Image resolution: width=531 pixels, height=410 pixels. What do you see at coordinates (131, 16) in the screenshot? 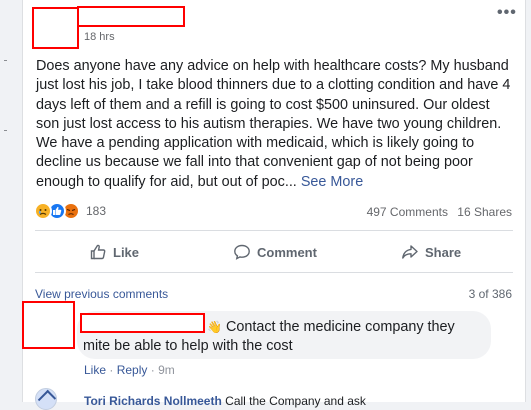
I see `author-name-redacted` at bounding box center [131, 16].